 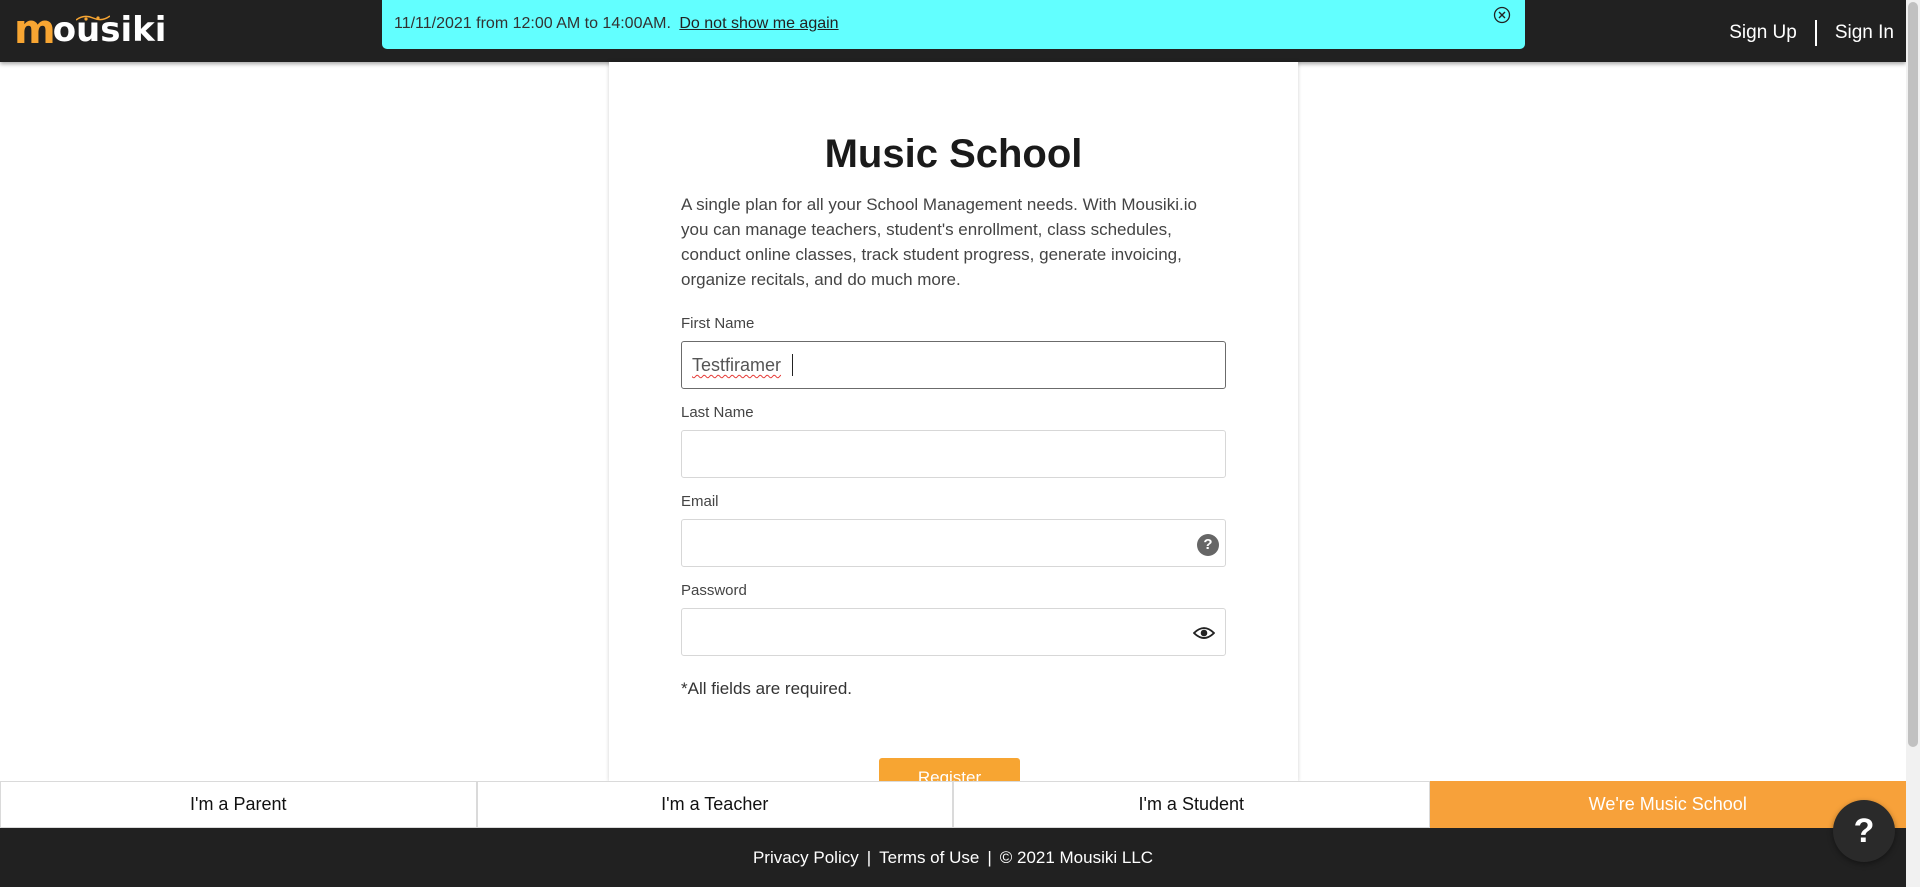 What do you see at coordinates (717, 412) in the screenshot?
I see `last-name-label: Last Name` at bounding box center [717, 412].